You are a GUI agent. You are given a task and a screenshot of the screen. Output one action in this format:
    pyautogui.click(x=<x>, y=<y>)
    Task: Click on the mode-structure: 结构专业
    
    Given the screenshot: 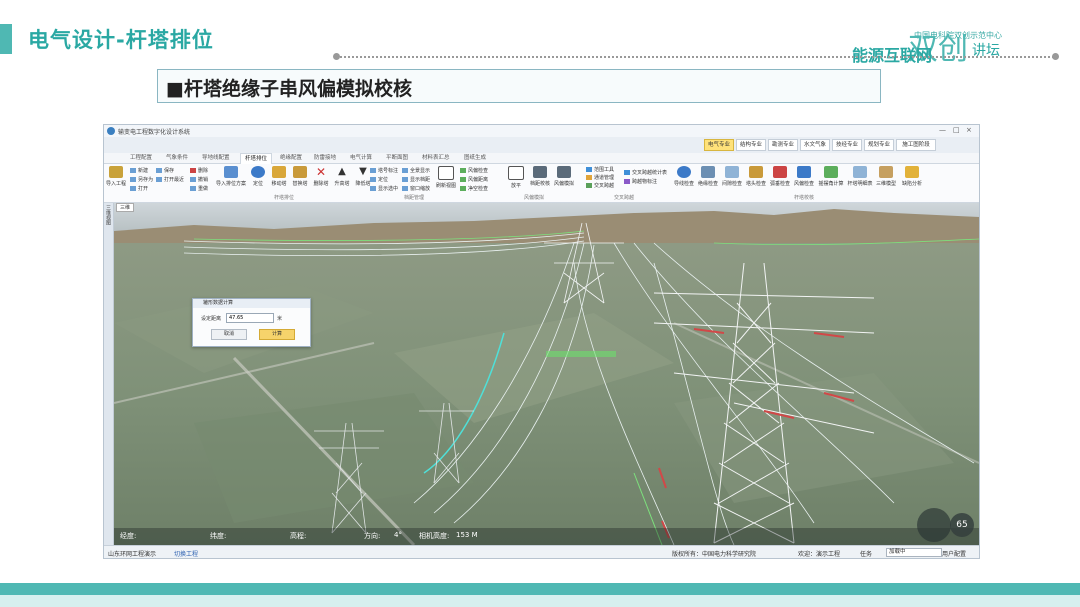 What is the action you would take?
    pyautogui.click(x=751, y=145)
    